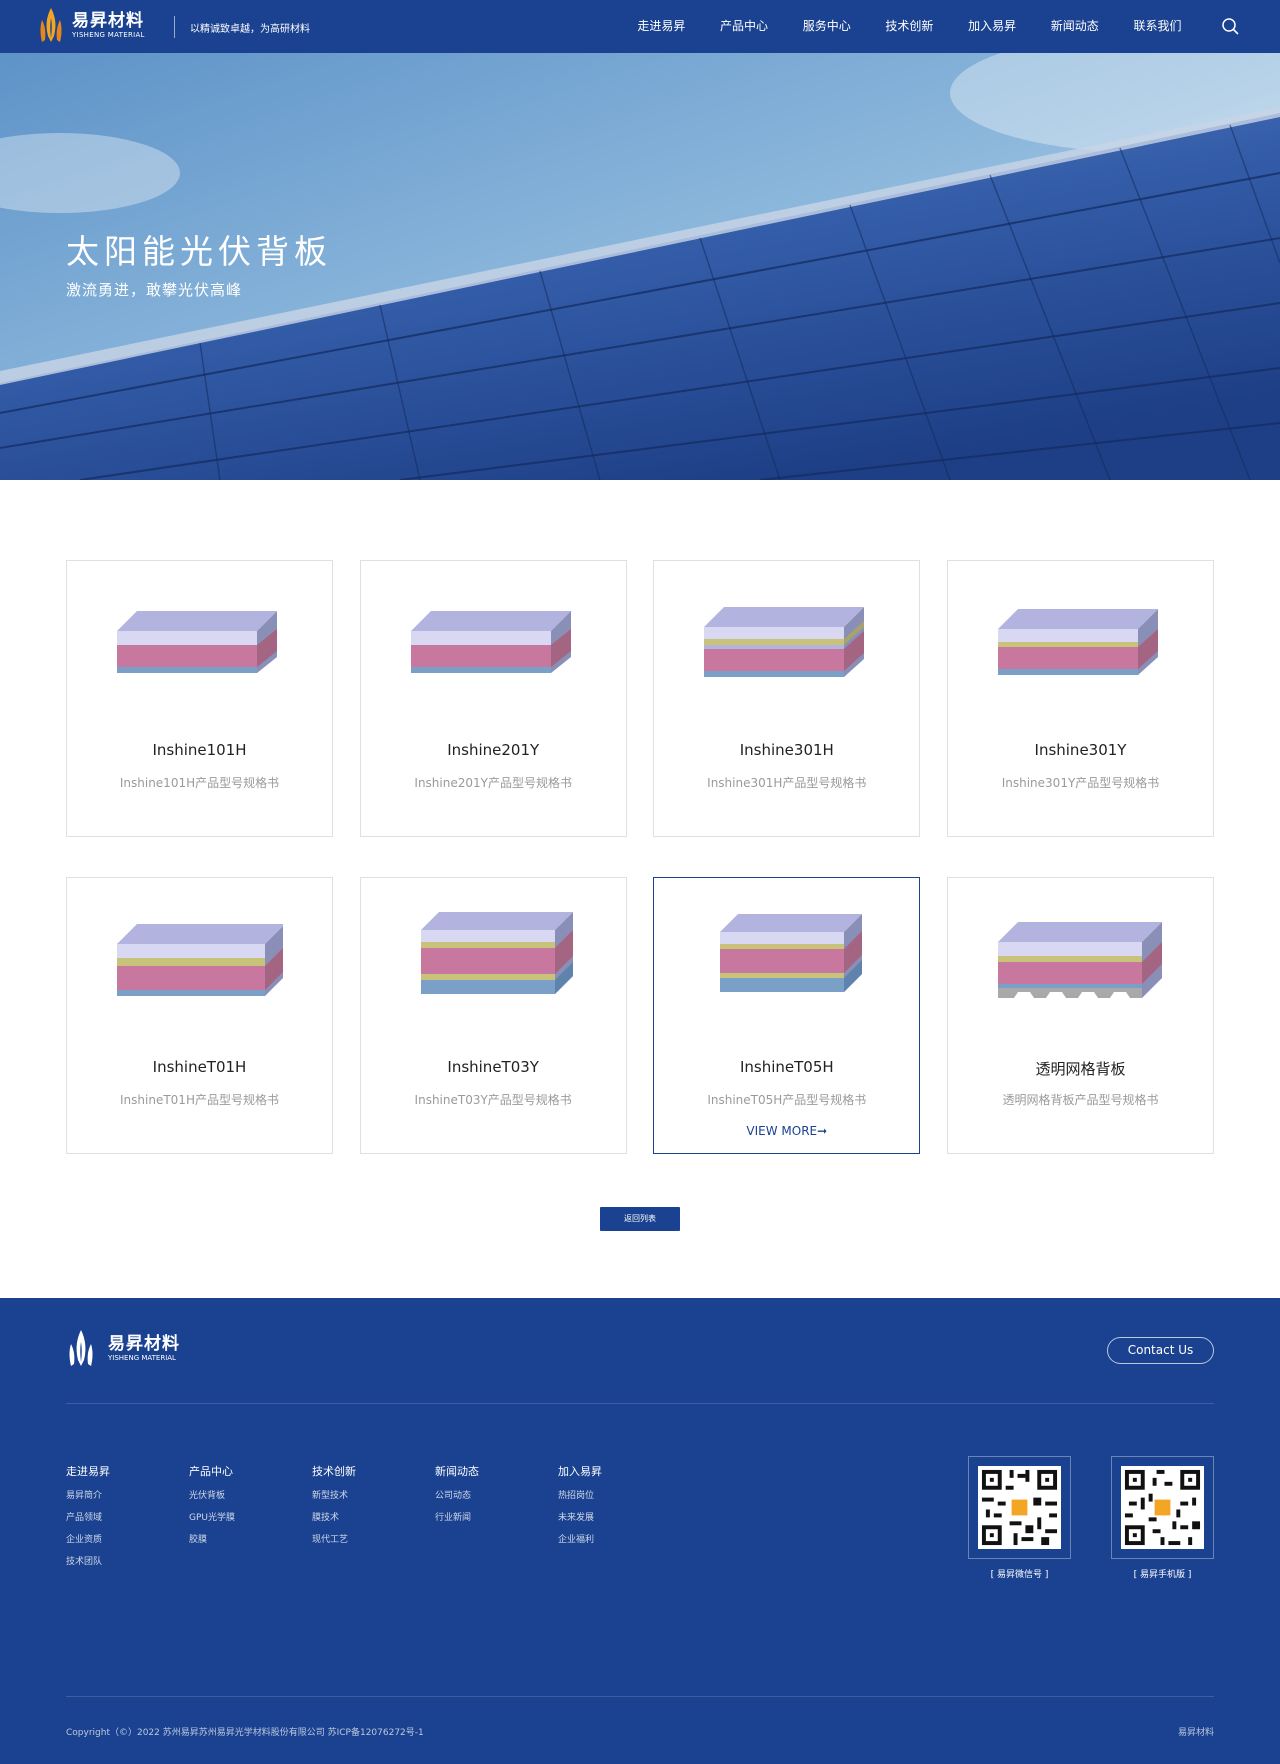  What do you see at coordinates (174, 27) in the screenshot?
I see `logo-divider` at bounding box center [174, 27].